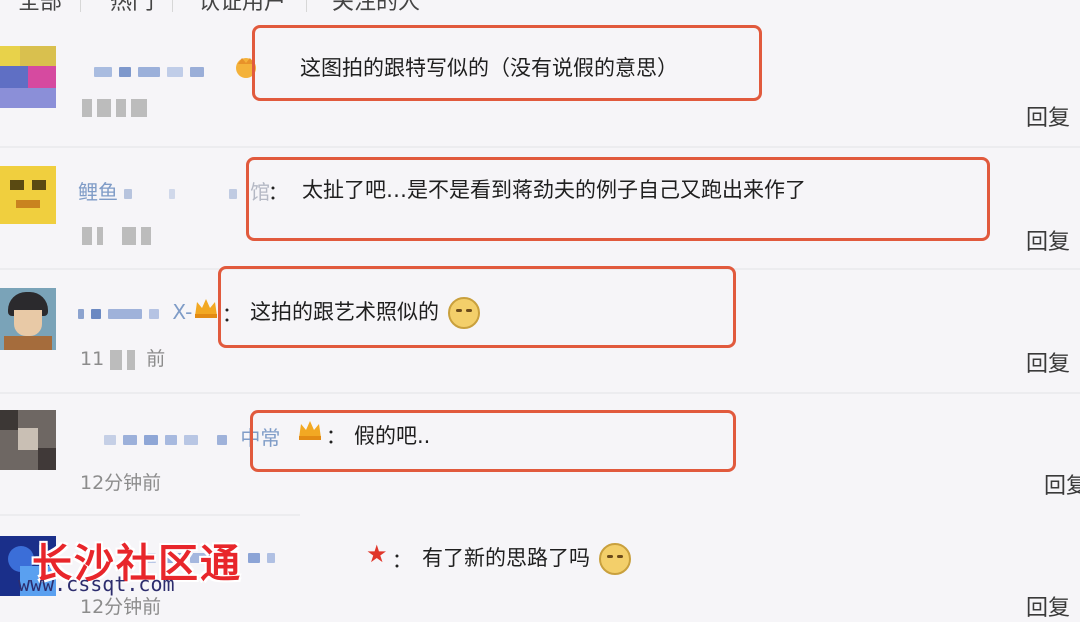 This screenshot has width=1080, height=622. Describe the element at coordinates (182, 312) in the screenshot. I see `username-suffix: X-` at that location.